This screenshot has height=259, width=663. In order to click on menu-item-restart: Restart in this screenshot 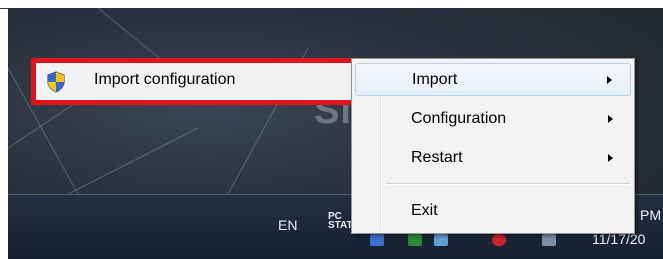, I will do `click(493, 158)`.